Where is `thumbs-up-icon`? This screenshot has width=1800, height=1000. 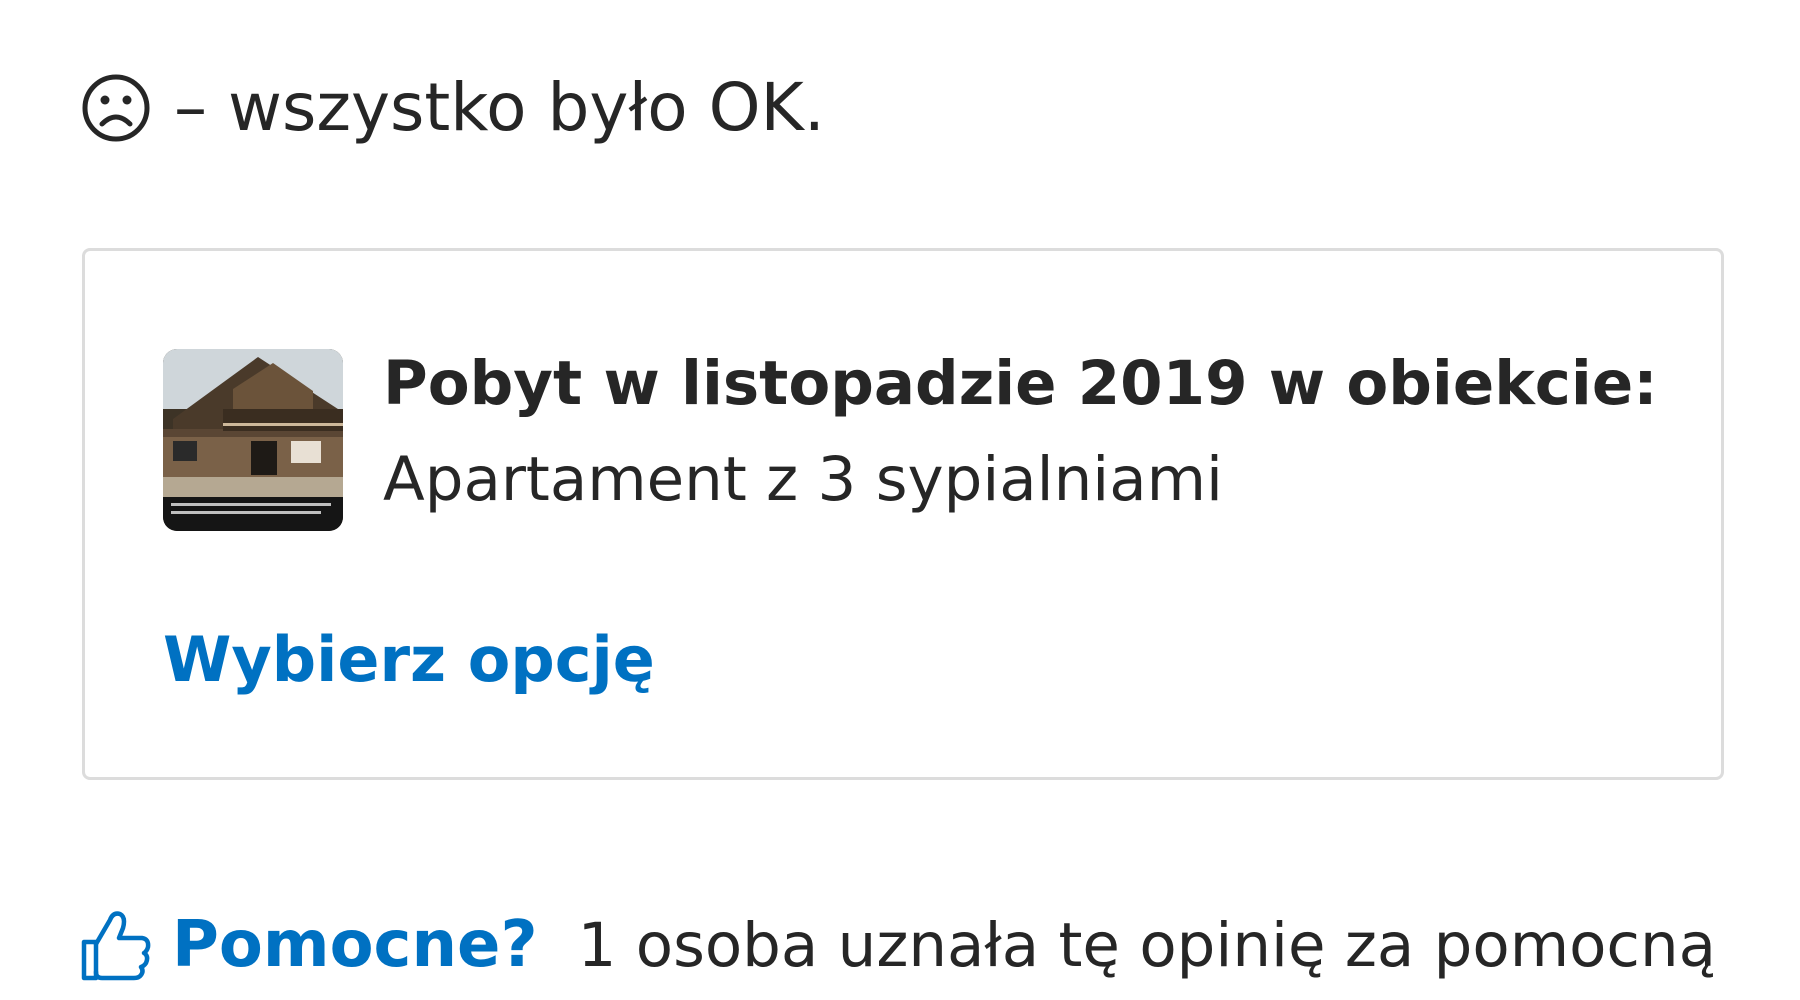
thumbs-up-icon is located at coordinates (116, 945).